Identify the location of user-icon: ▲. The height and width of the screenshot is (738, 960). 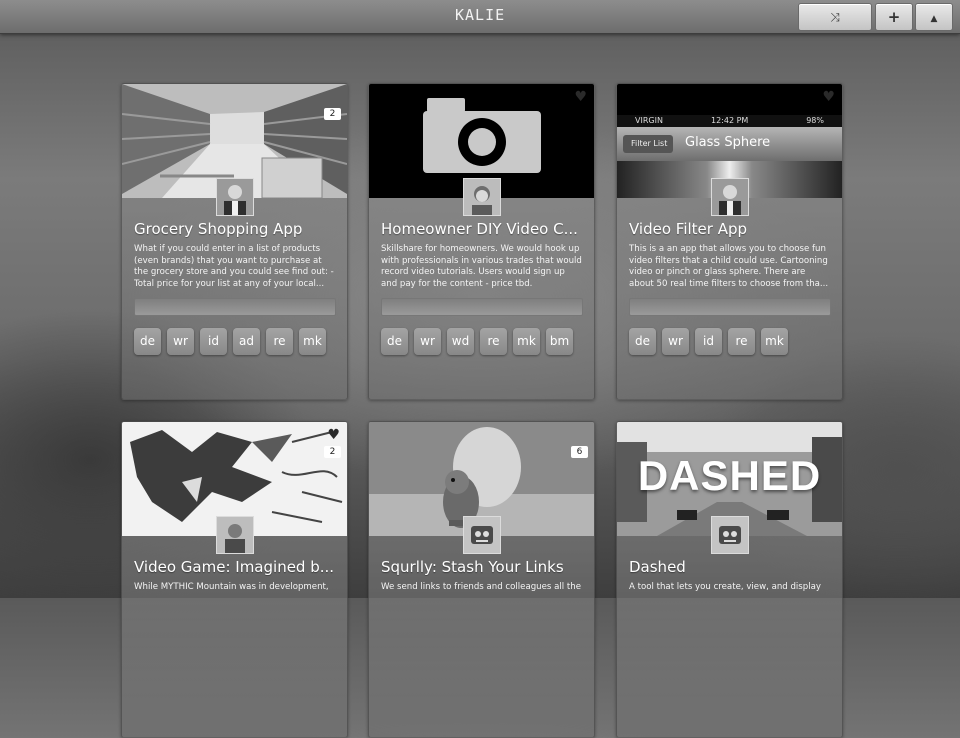
(934, 19).